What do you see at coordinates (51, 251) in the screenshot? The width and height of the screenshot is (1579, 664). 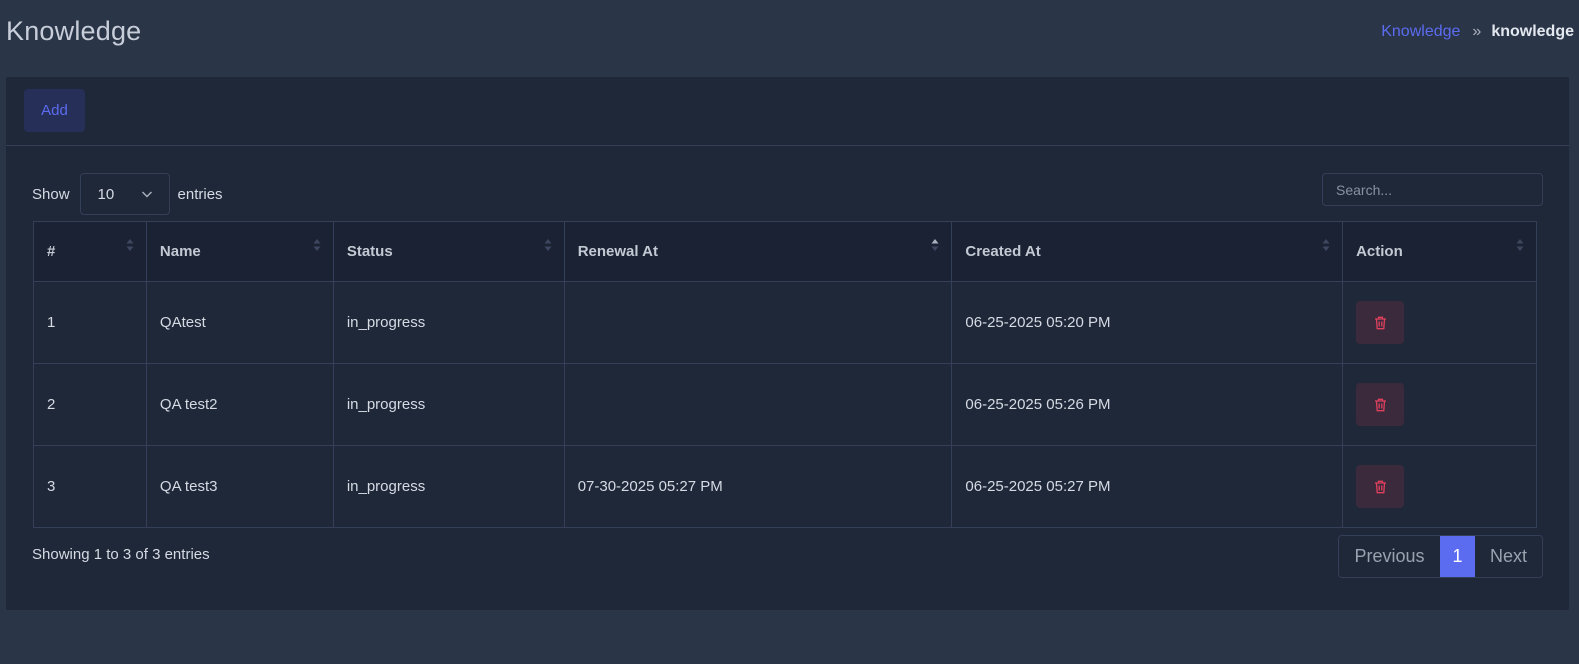 I see `column-header-label: #` at bounding box center [51, 251].